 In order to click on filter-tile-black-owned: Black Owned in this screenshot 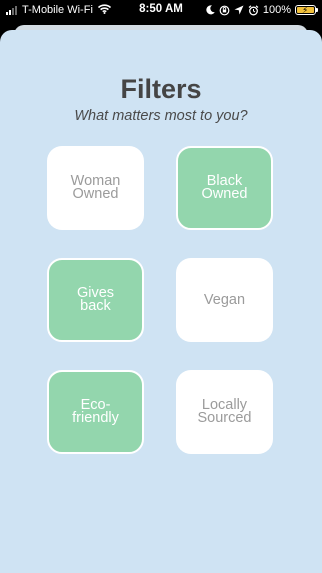, I will do `click(224, 188)`.